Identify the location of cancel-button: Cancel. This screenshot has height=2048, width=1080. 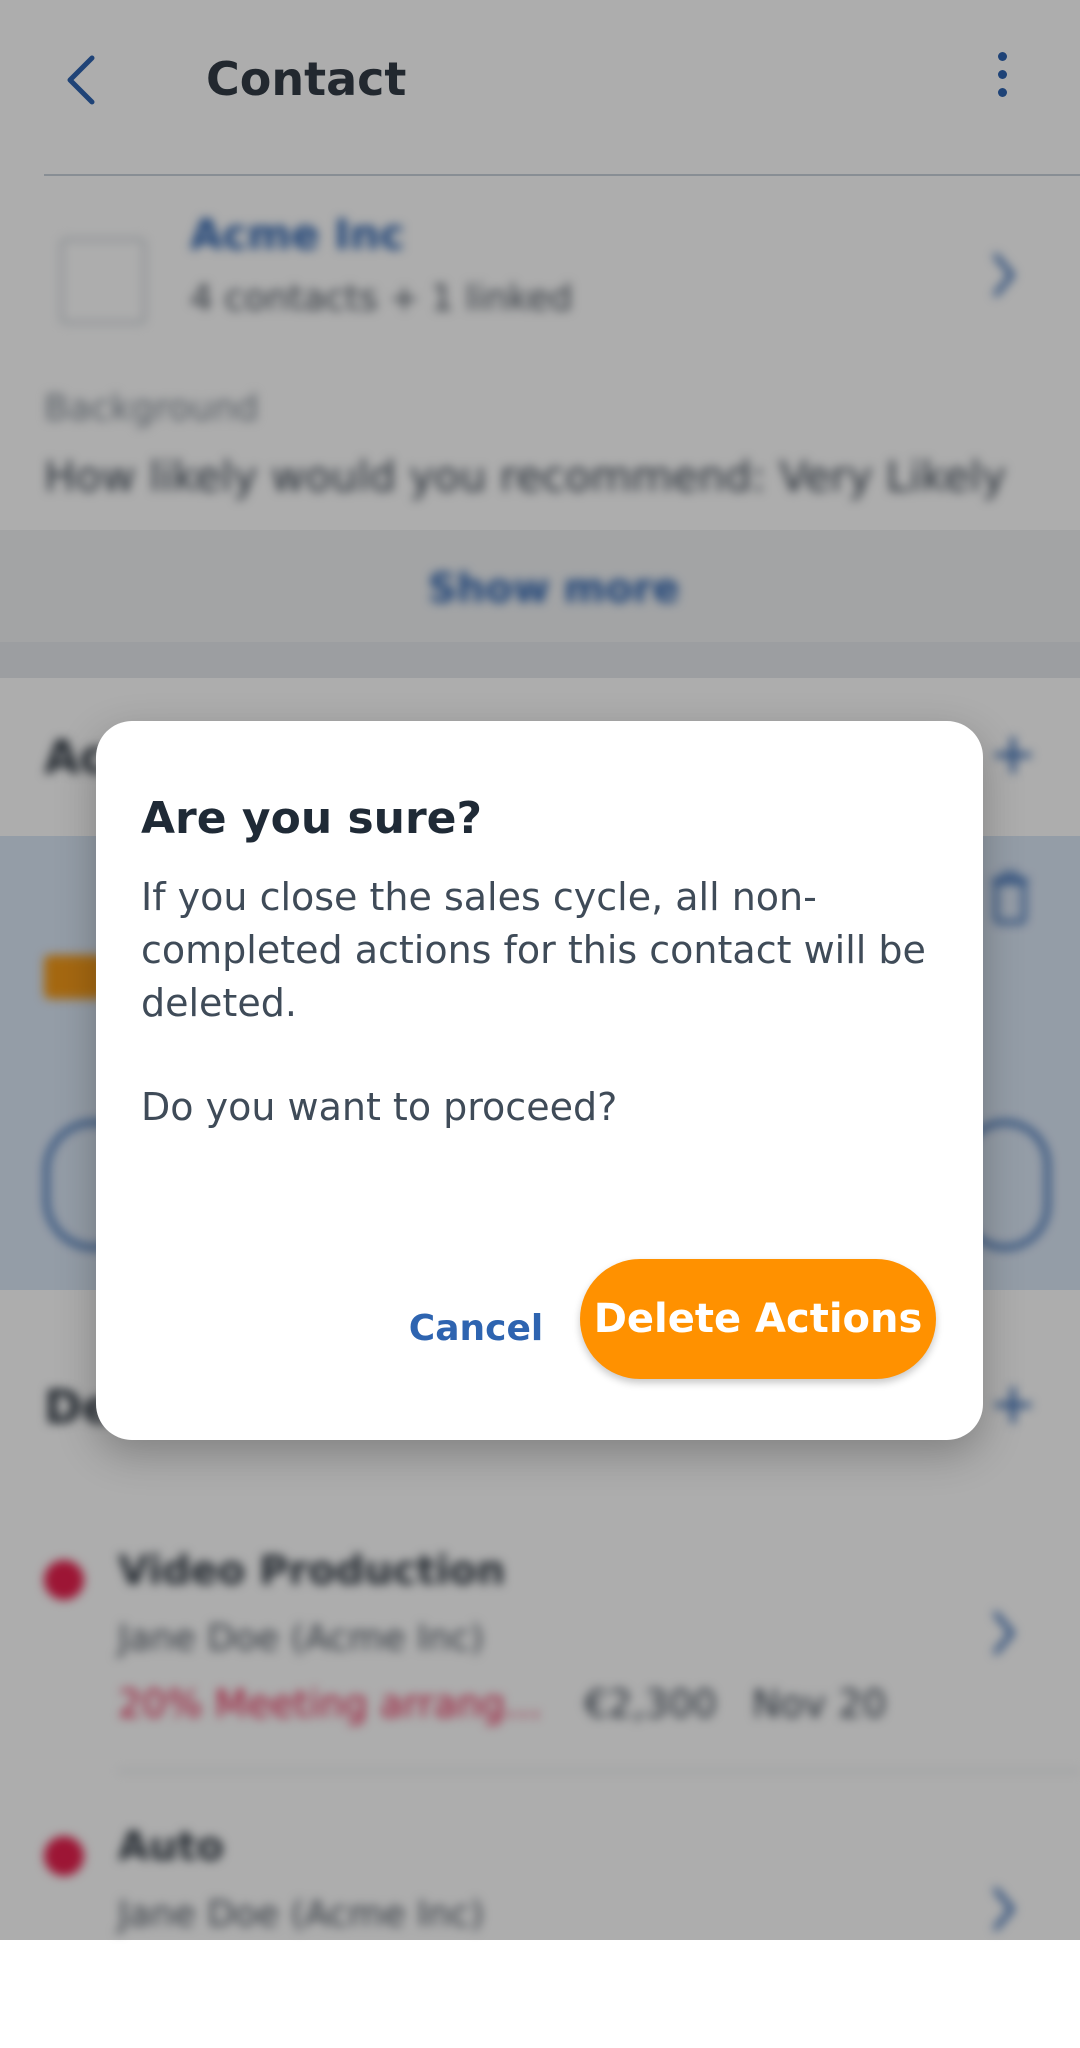
(476, 1328).